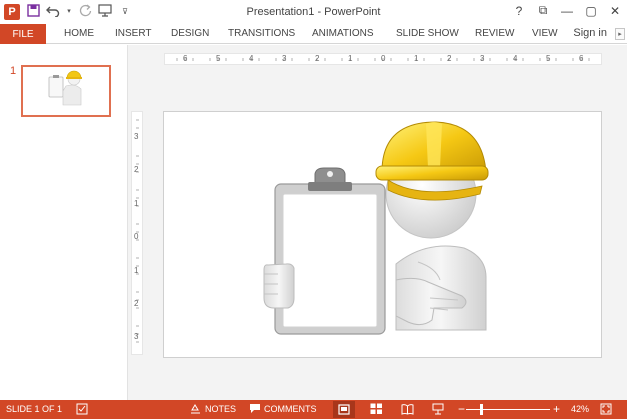  I want to click on minimize-icon: —, so click(567, 11).